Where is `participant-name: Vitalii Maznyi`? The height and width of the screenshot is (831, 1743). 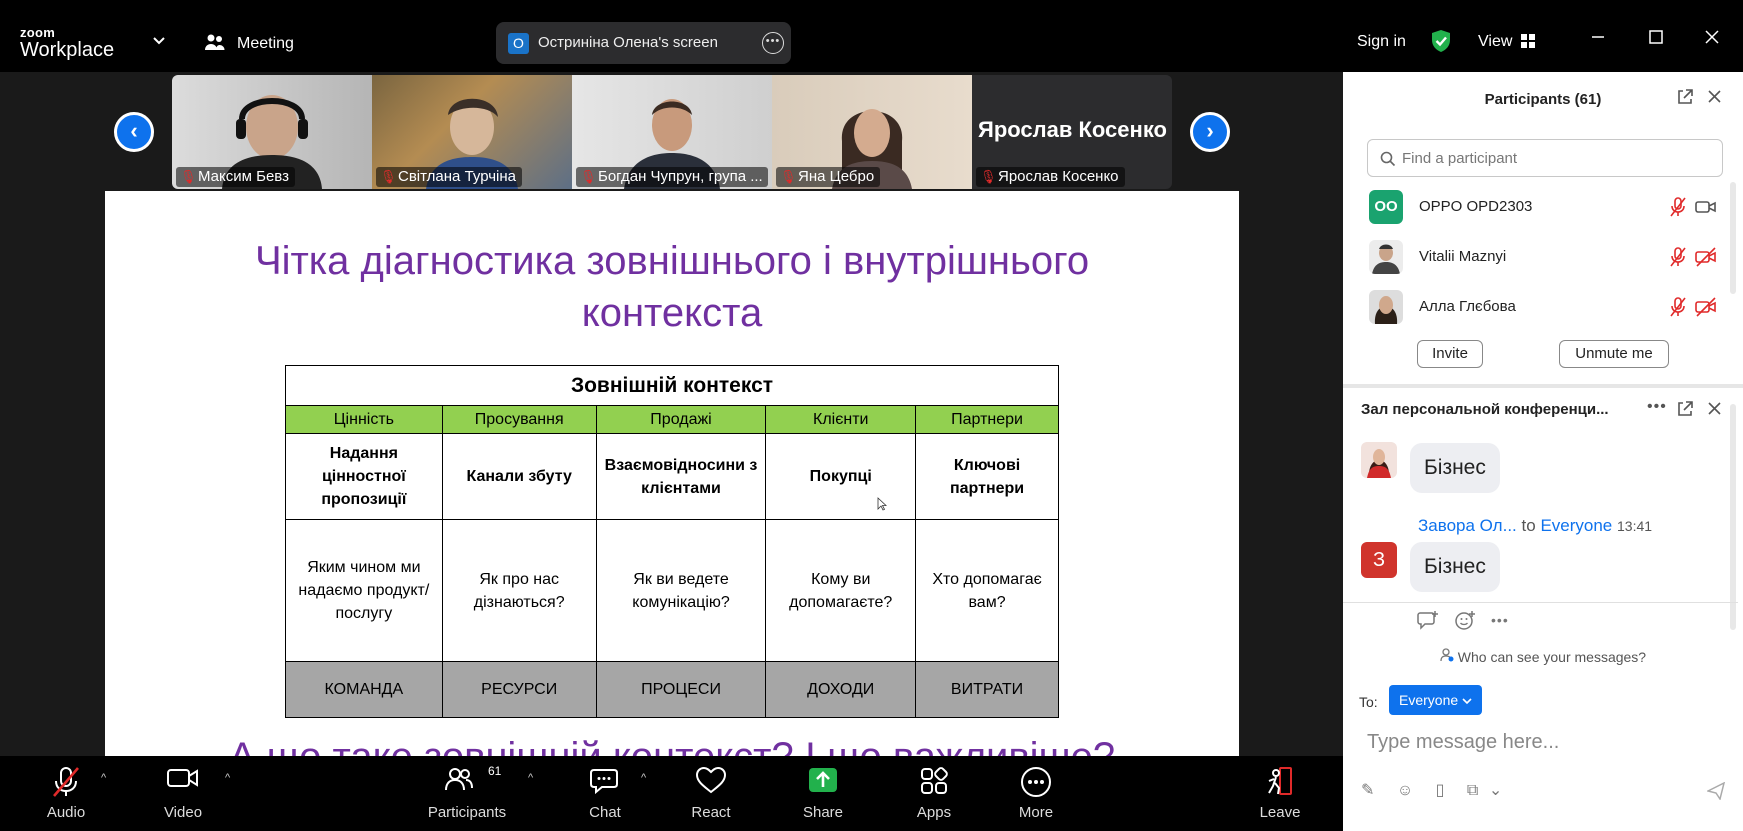
participant-name: Vitalii Maznyi is located at coordinates (1463, 256).